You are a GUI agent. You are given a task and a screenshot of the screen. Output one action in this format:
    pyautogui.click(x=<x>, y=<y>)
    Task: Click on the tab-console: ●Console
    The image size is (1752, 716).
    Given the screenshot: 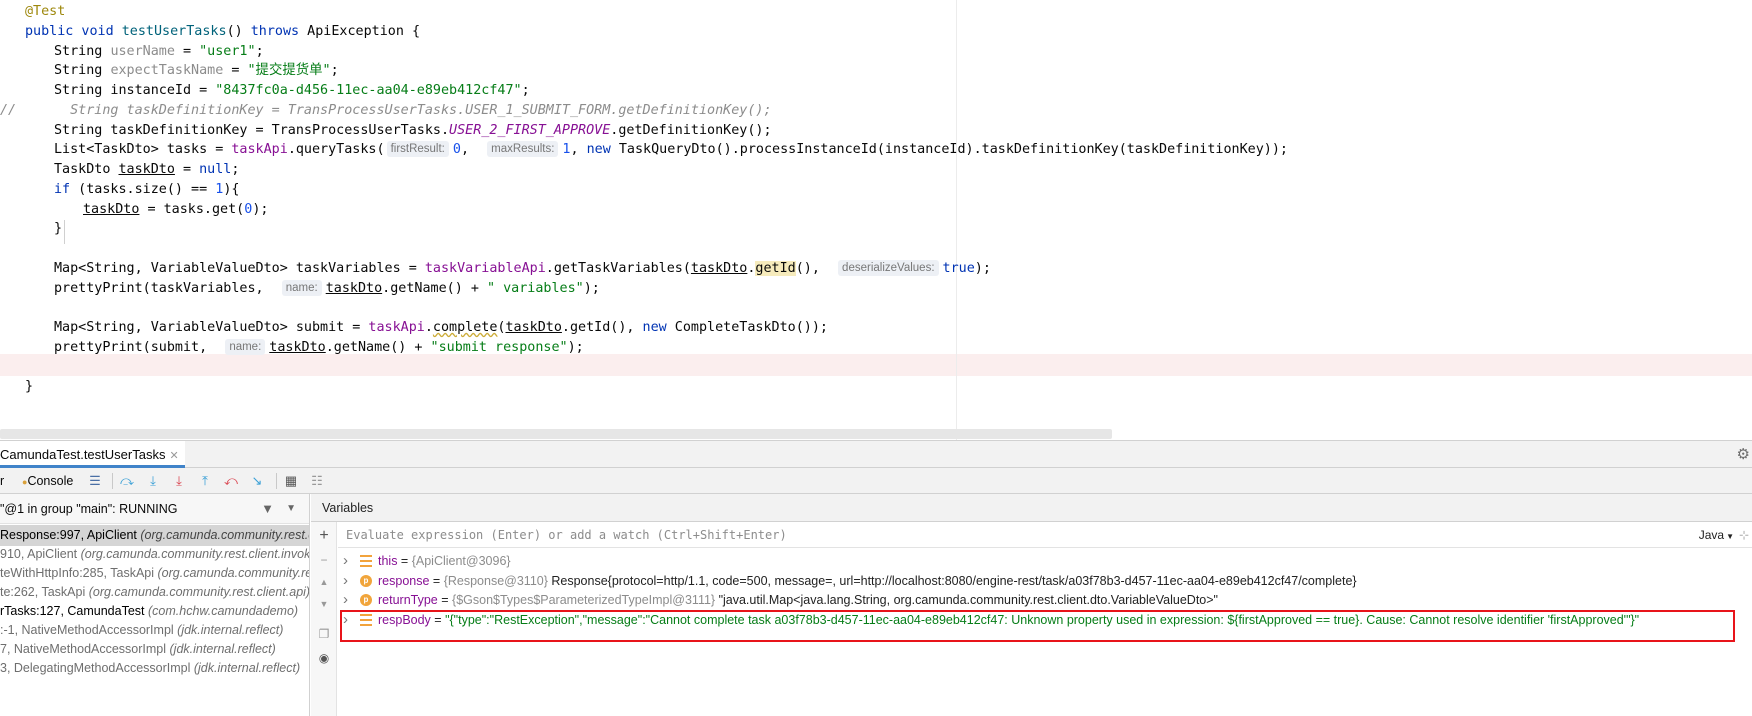 What is the action you would take?
    pyautogui.click(x=47, y=481)
    